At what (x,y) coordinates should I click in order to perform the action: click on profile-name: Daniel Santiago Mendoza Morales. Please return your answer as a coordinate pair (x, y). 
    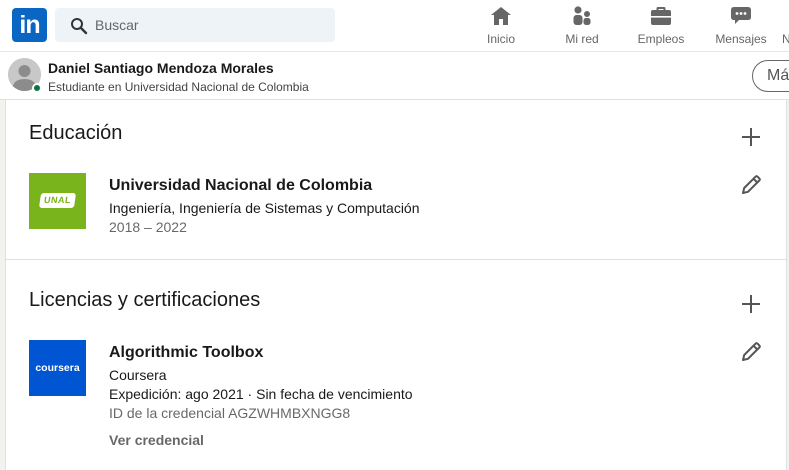
    Looking at the image, I should click on (161, 68).